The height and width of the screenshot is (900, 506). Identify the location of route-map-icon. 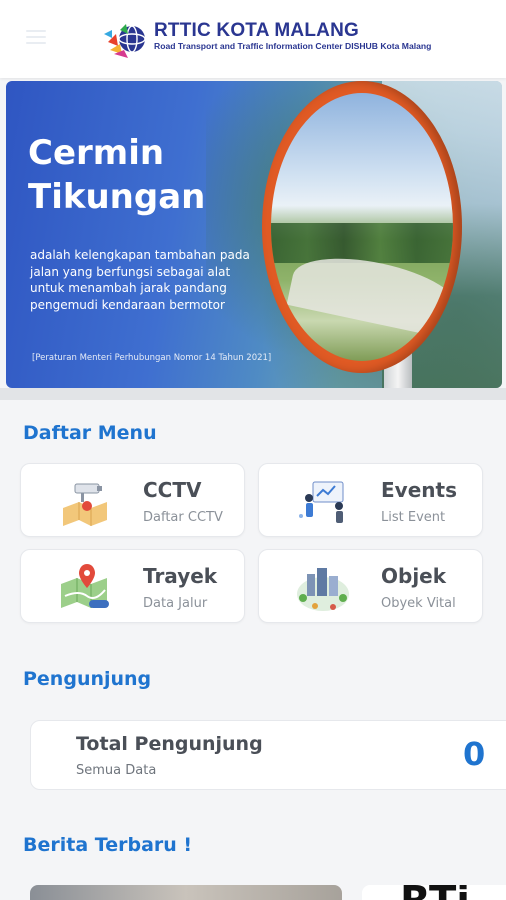
(85, 586).